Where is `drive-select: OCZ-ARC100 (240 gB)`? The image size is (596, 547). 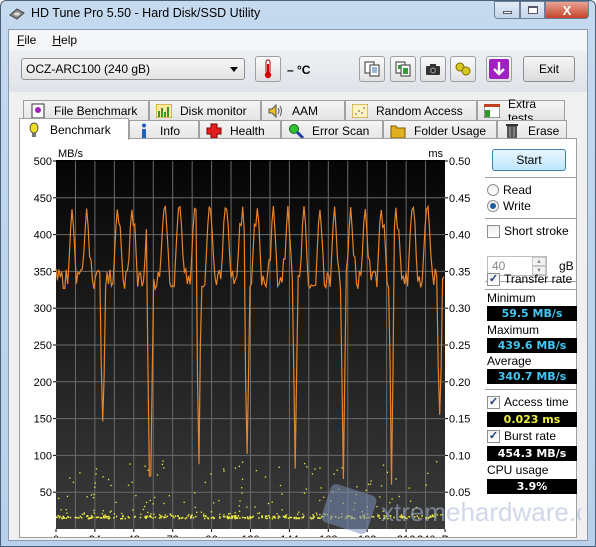
drive-select: OCZ-ARC100 (240 gB) is located at coordinates (133, 69).